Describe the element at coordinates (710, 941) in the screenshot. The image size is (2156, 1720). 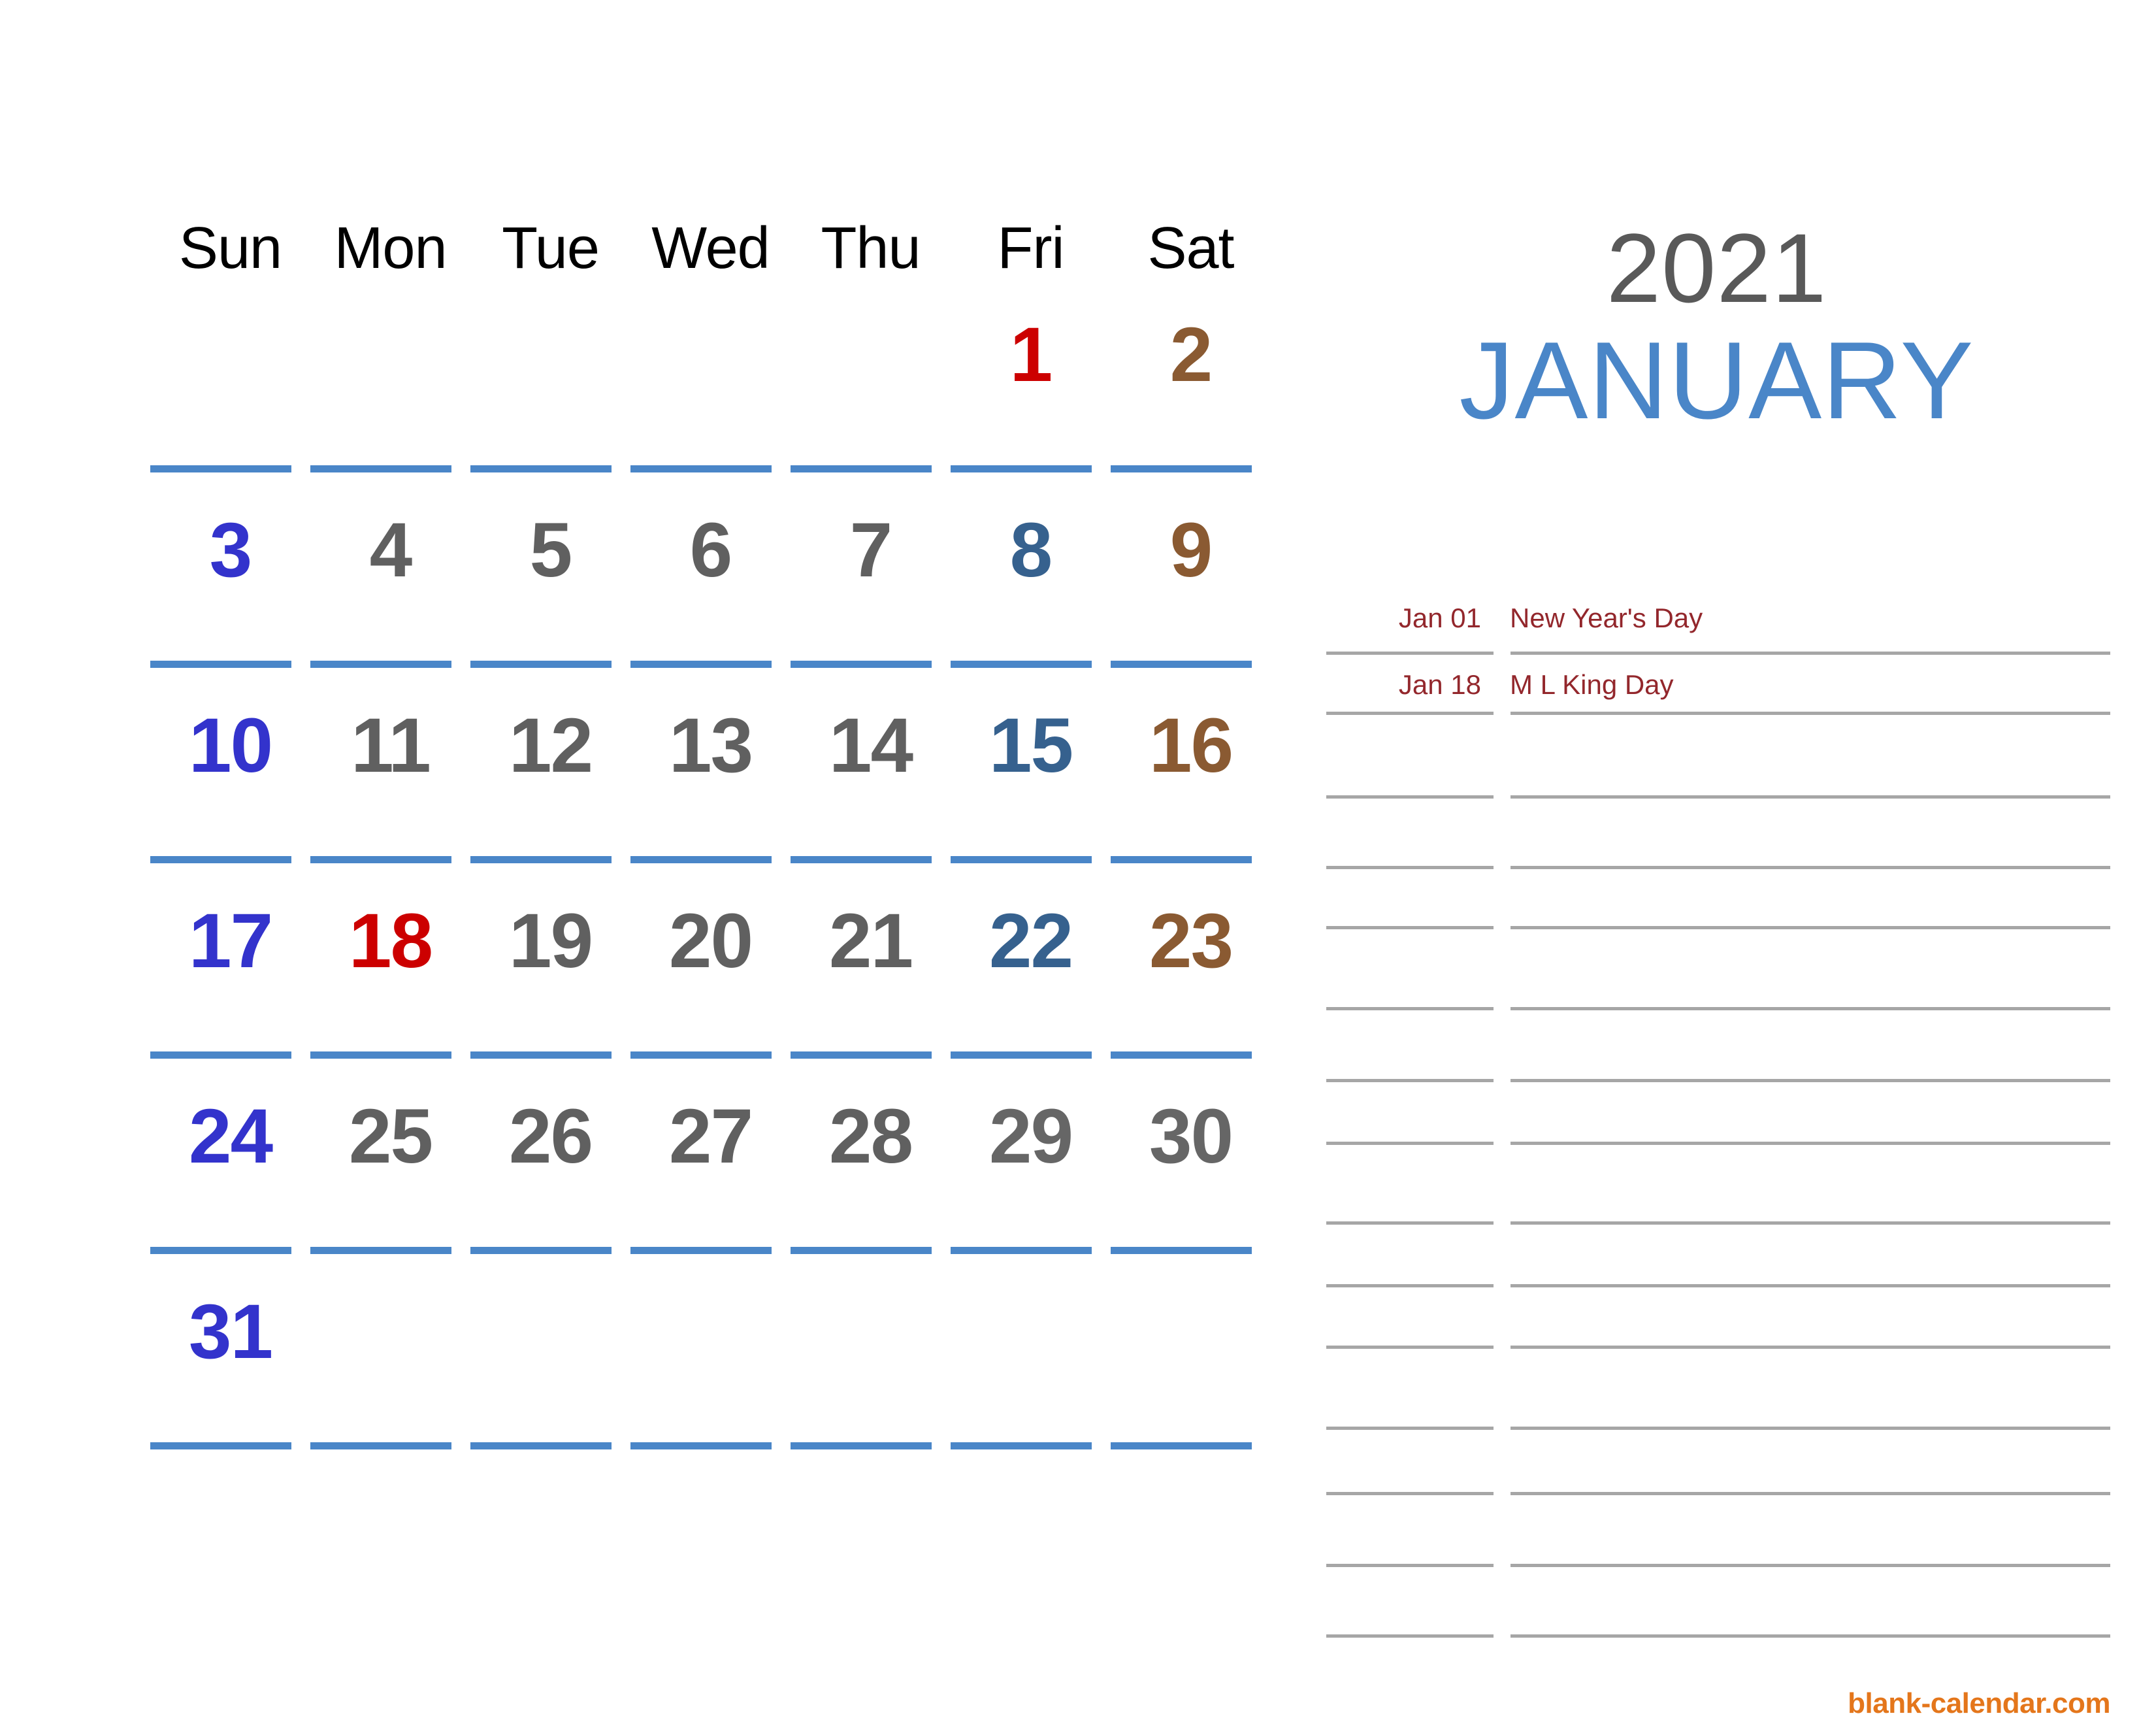
I see `day-number: 20` at that location.